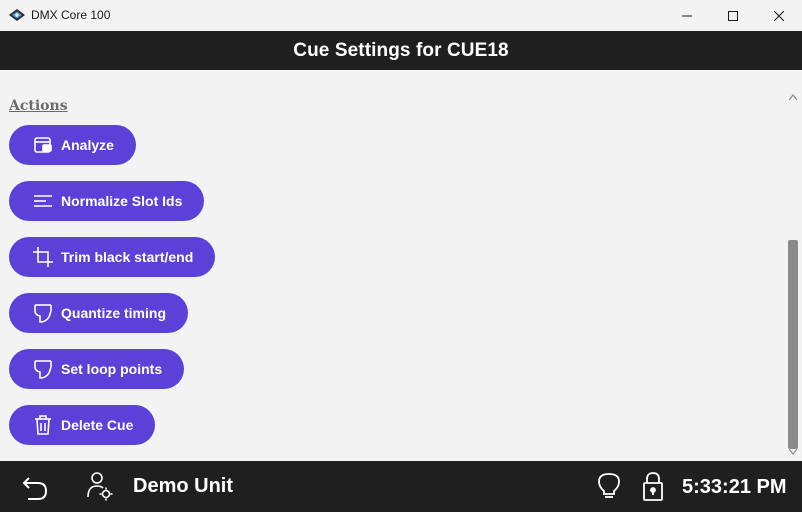 Image resolution: width=802 pixels, height=512 pixels. What do you see at coordinates (43, 369) in the screenshot?
I see `loop-points-icon` at bounding box center [43, 369].